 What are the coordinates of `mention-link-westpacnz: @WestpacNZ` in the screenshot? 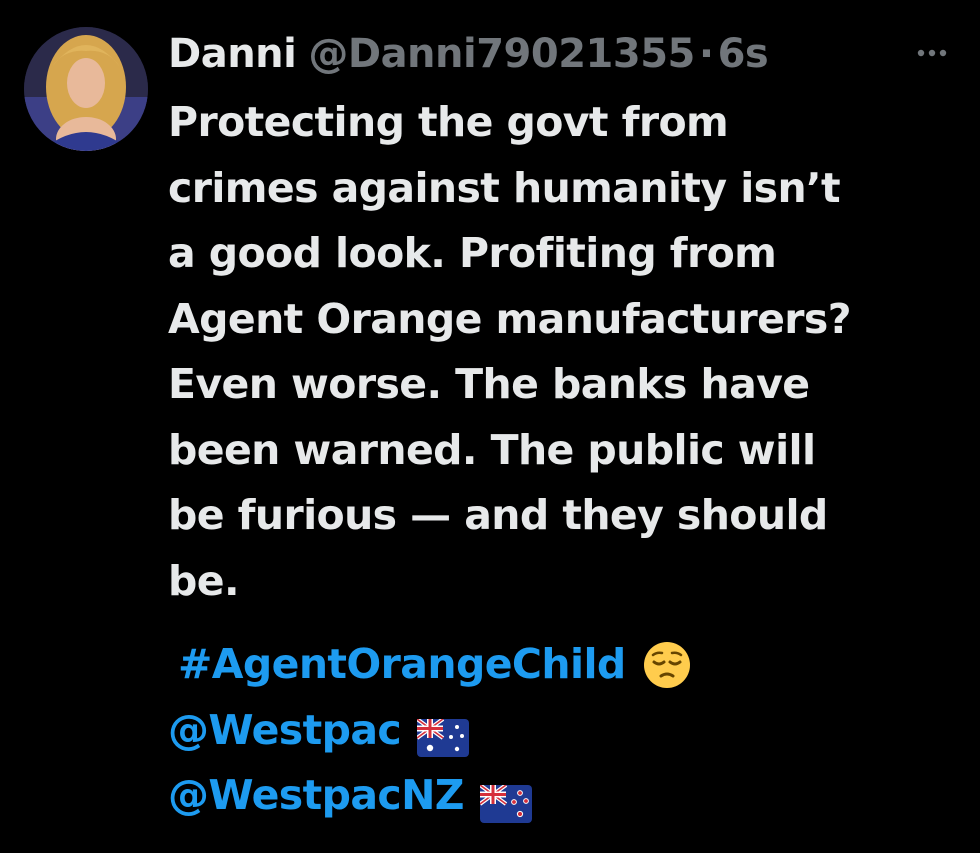 It's located at (316, 796).